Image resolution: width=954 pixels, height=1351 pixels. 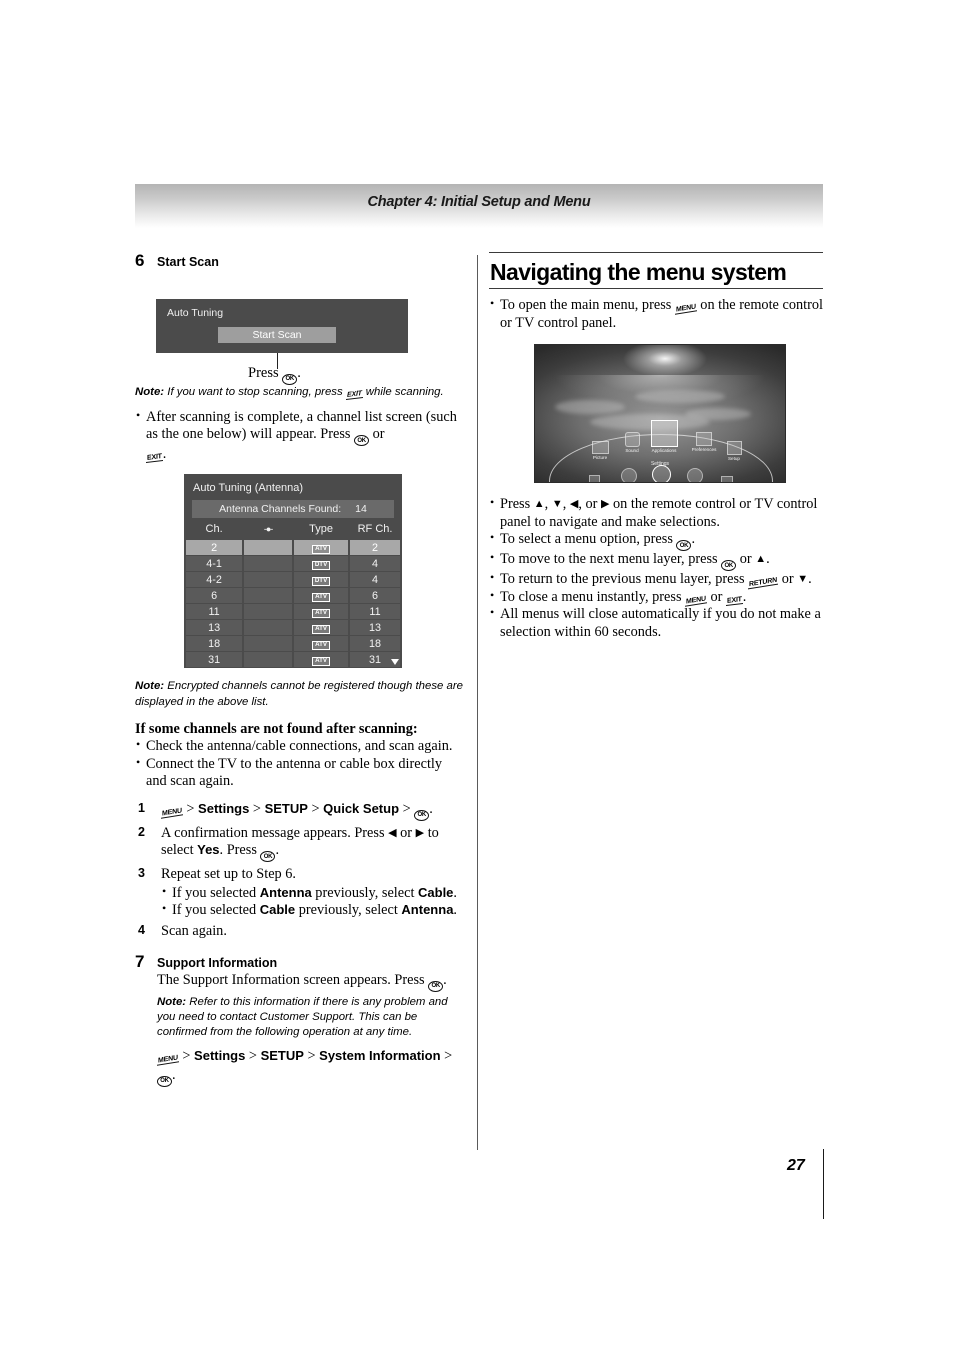 What do you see at coordinates (214, 529) in the screenshot?
I see `col-header-ch: Ch.` at bounding box center [214, 529].